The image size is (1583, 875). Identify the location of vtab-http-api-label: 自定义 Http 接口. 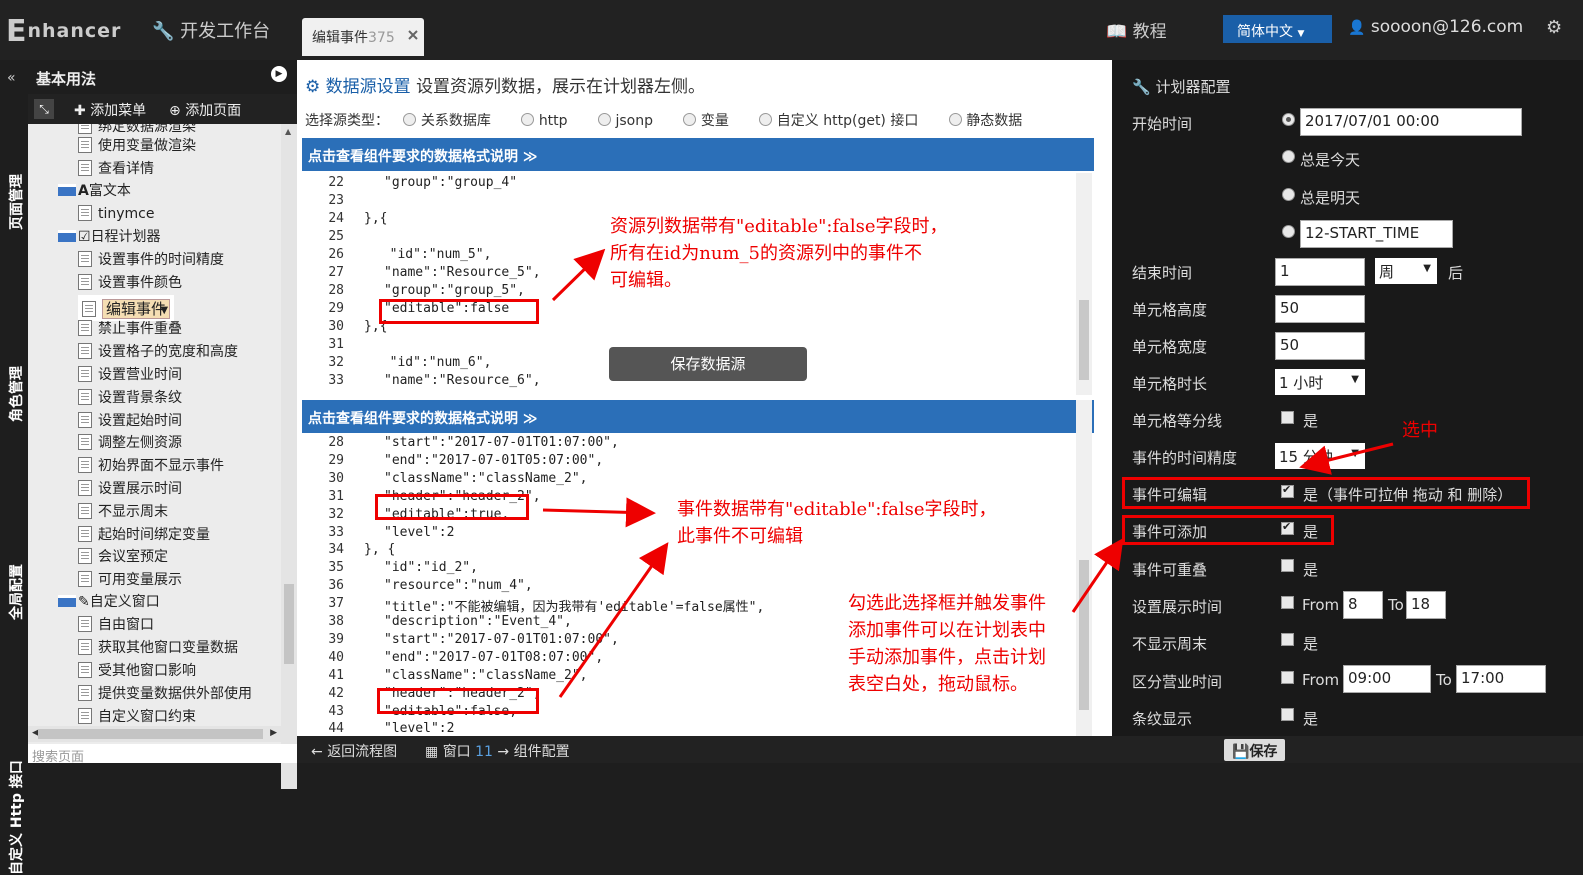
(17, 817).